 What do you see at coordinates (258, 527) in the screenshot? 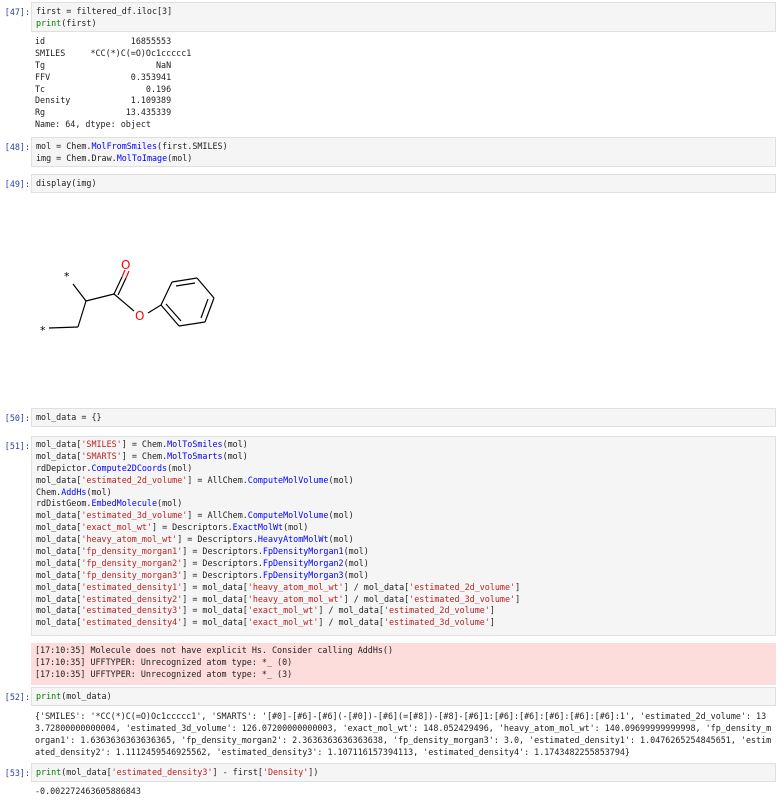
I see `code-token: ExactMolWt` at bounding box center [258, 527].